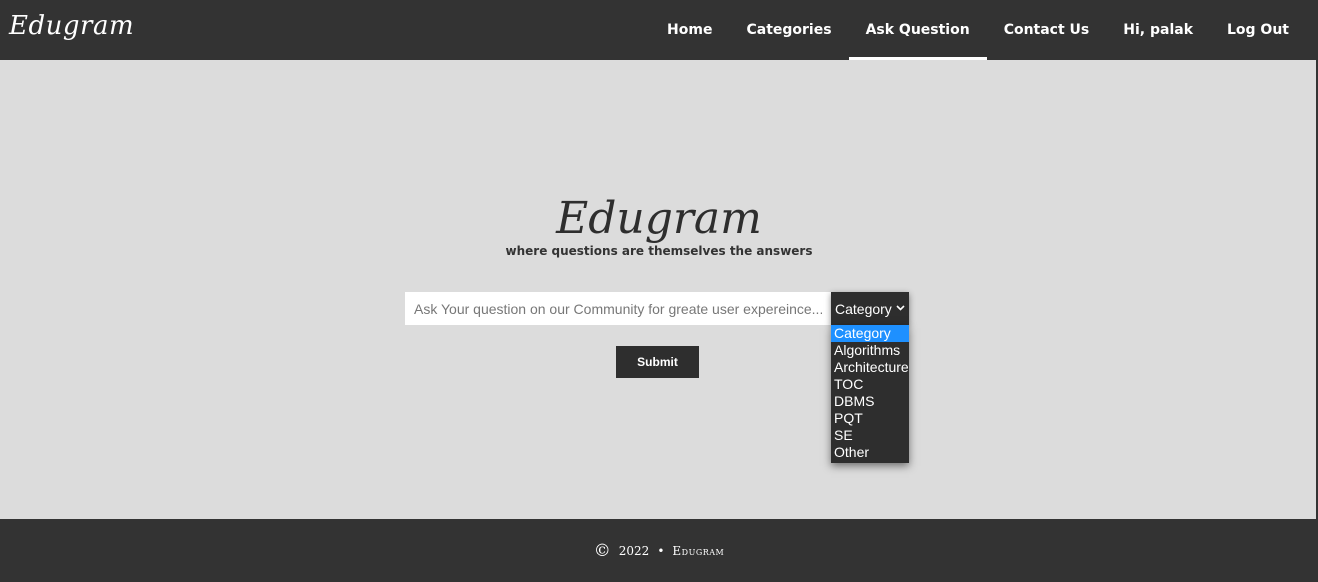 The image size is (1318, 582). I want to click on submit-button: Submit, so click(657, 362).